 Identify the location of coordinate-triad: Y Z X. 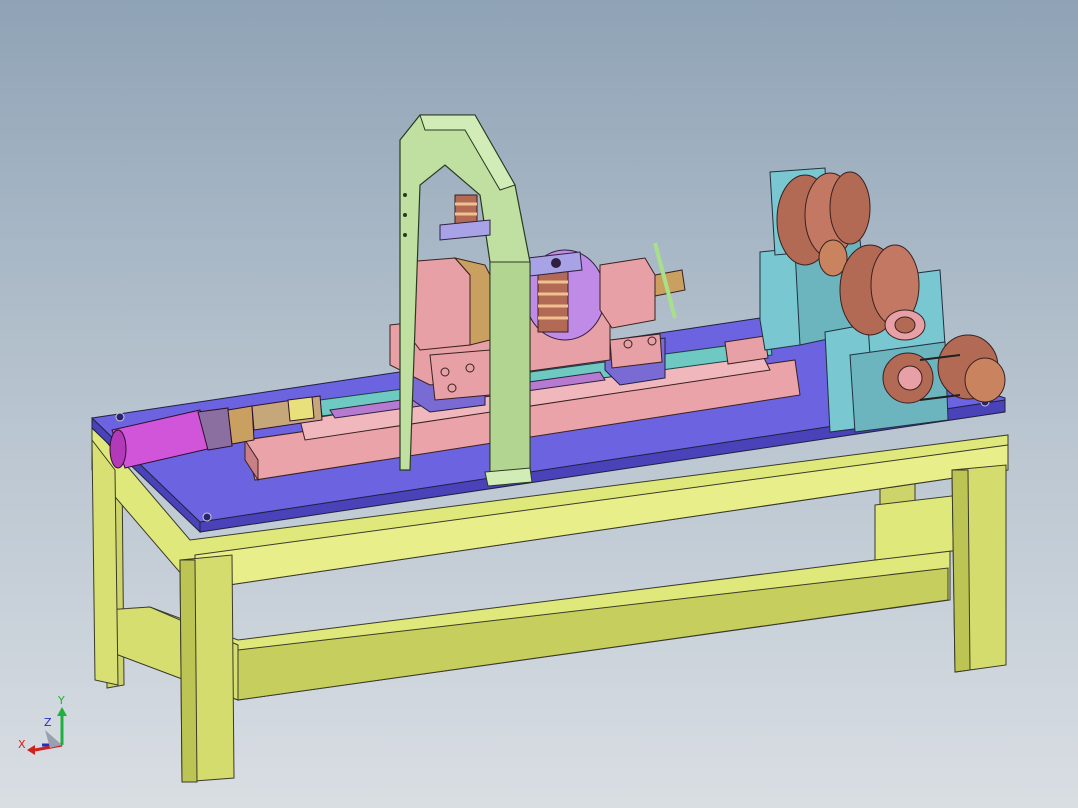
(42, 724).